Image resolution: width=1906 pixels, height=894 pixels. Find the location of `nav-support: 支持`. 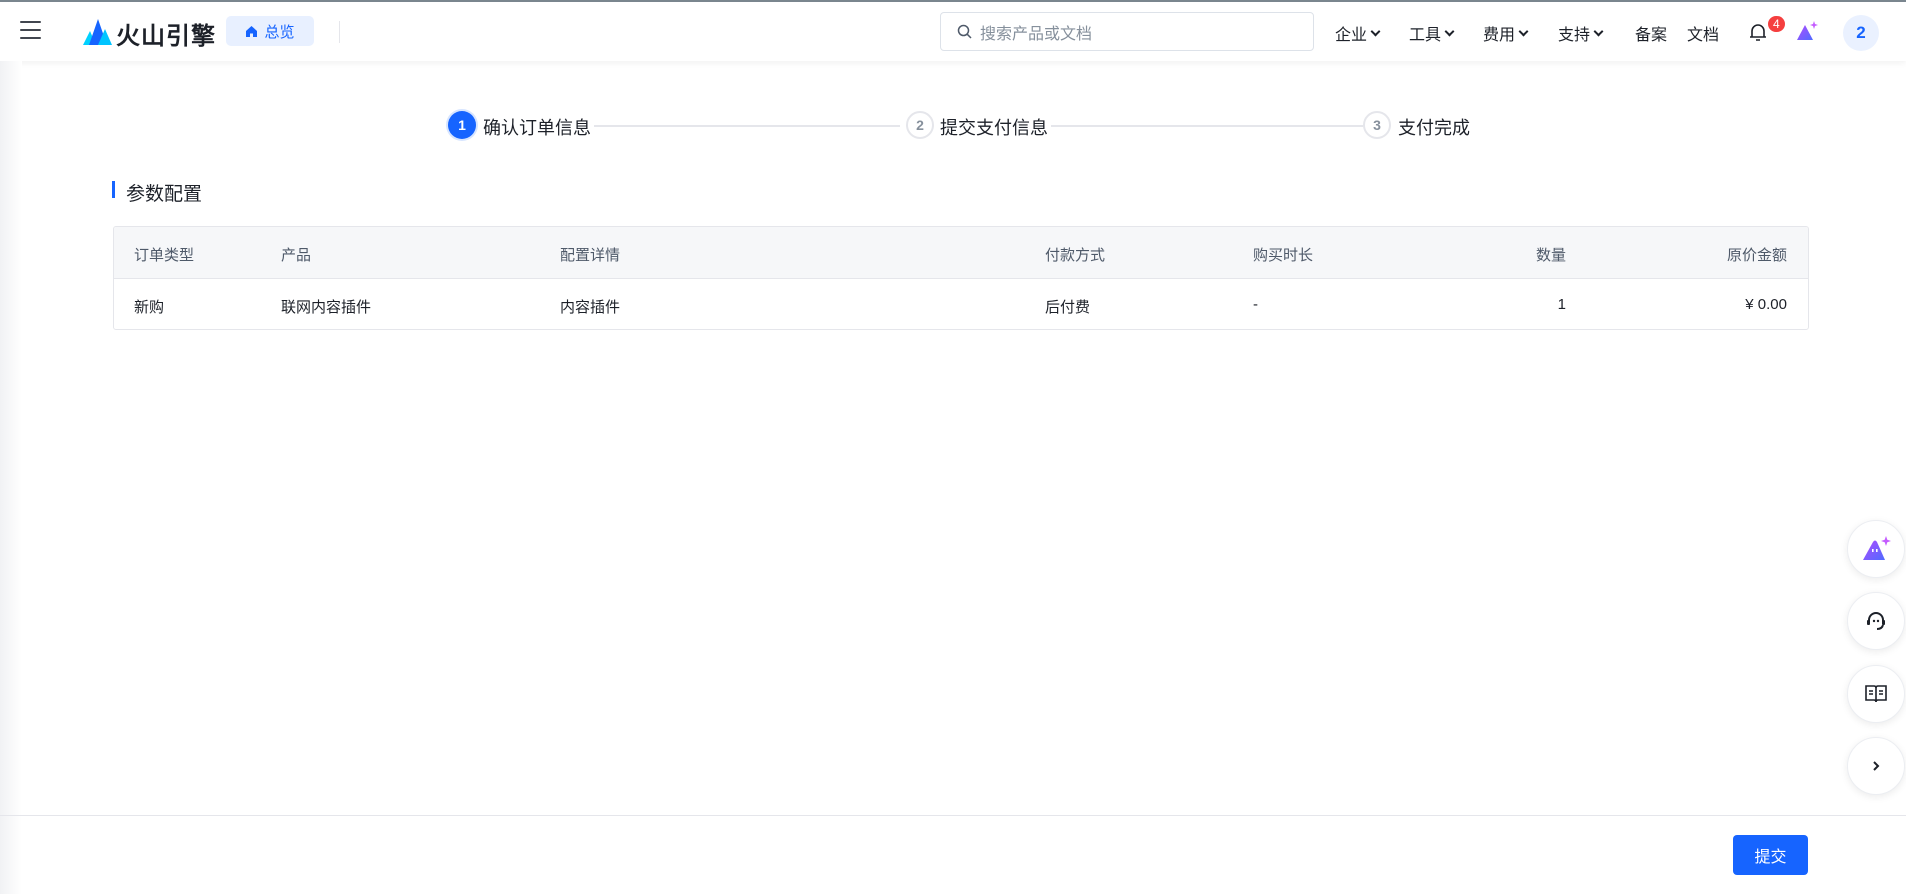

nav-support: 支持 is located at coordinates (1581, 33).